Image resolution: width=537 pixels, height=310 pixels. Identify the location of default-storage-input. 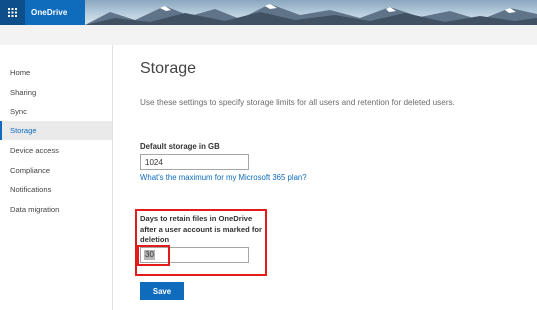
(194, 162).